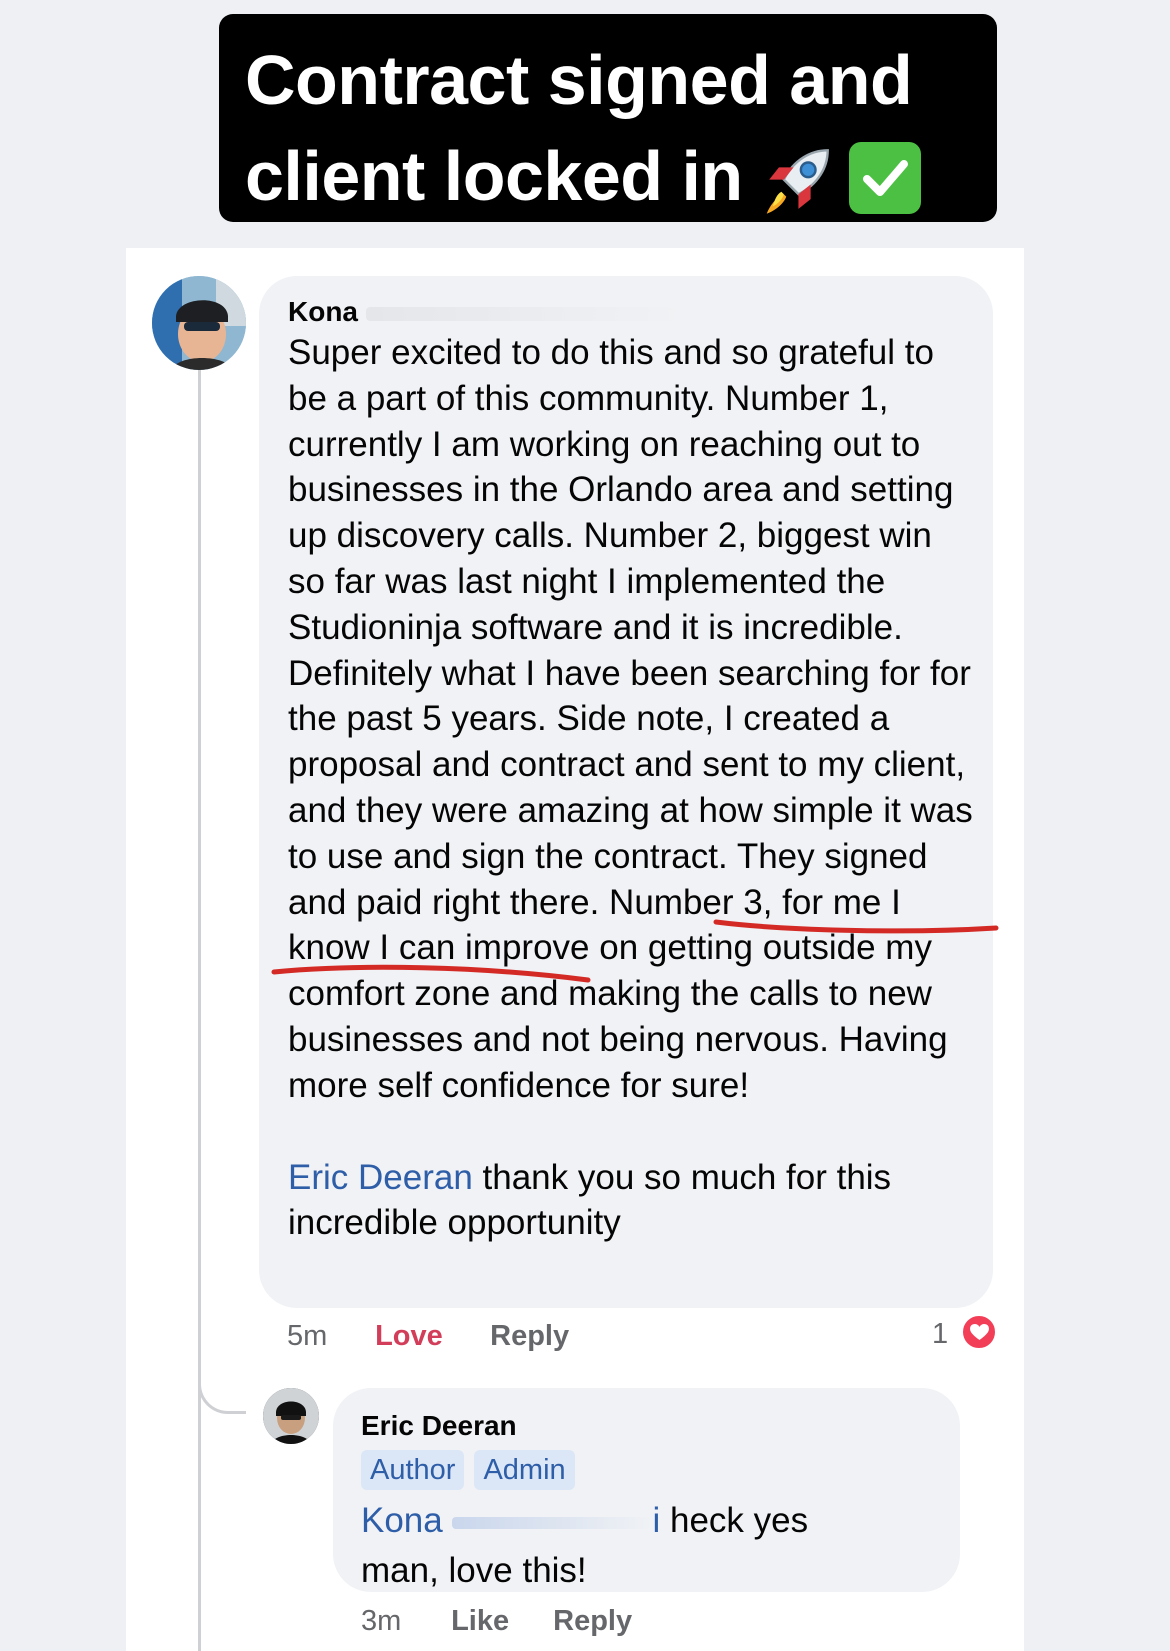 This screenshot has height=1651, width=1170. Describe the element at coordinates (529, 1336) in the screenshot. I see `reply-button: Reply` at that location.